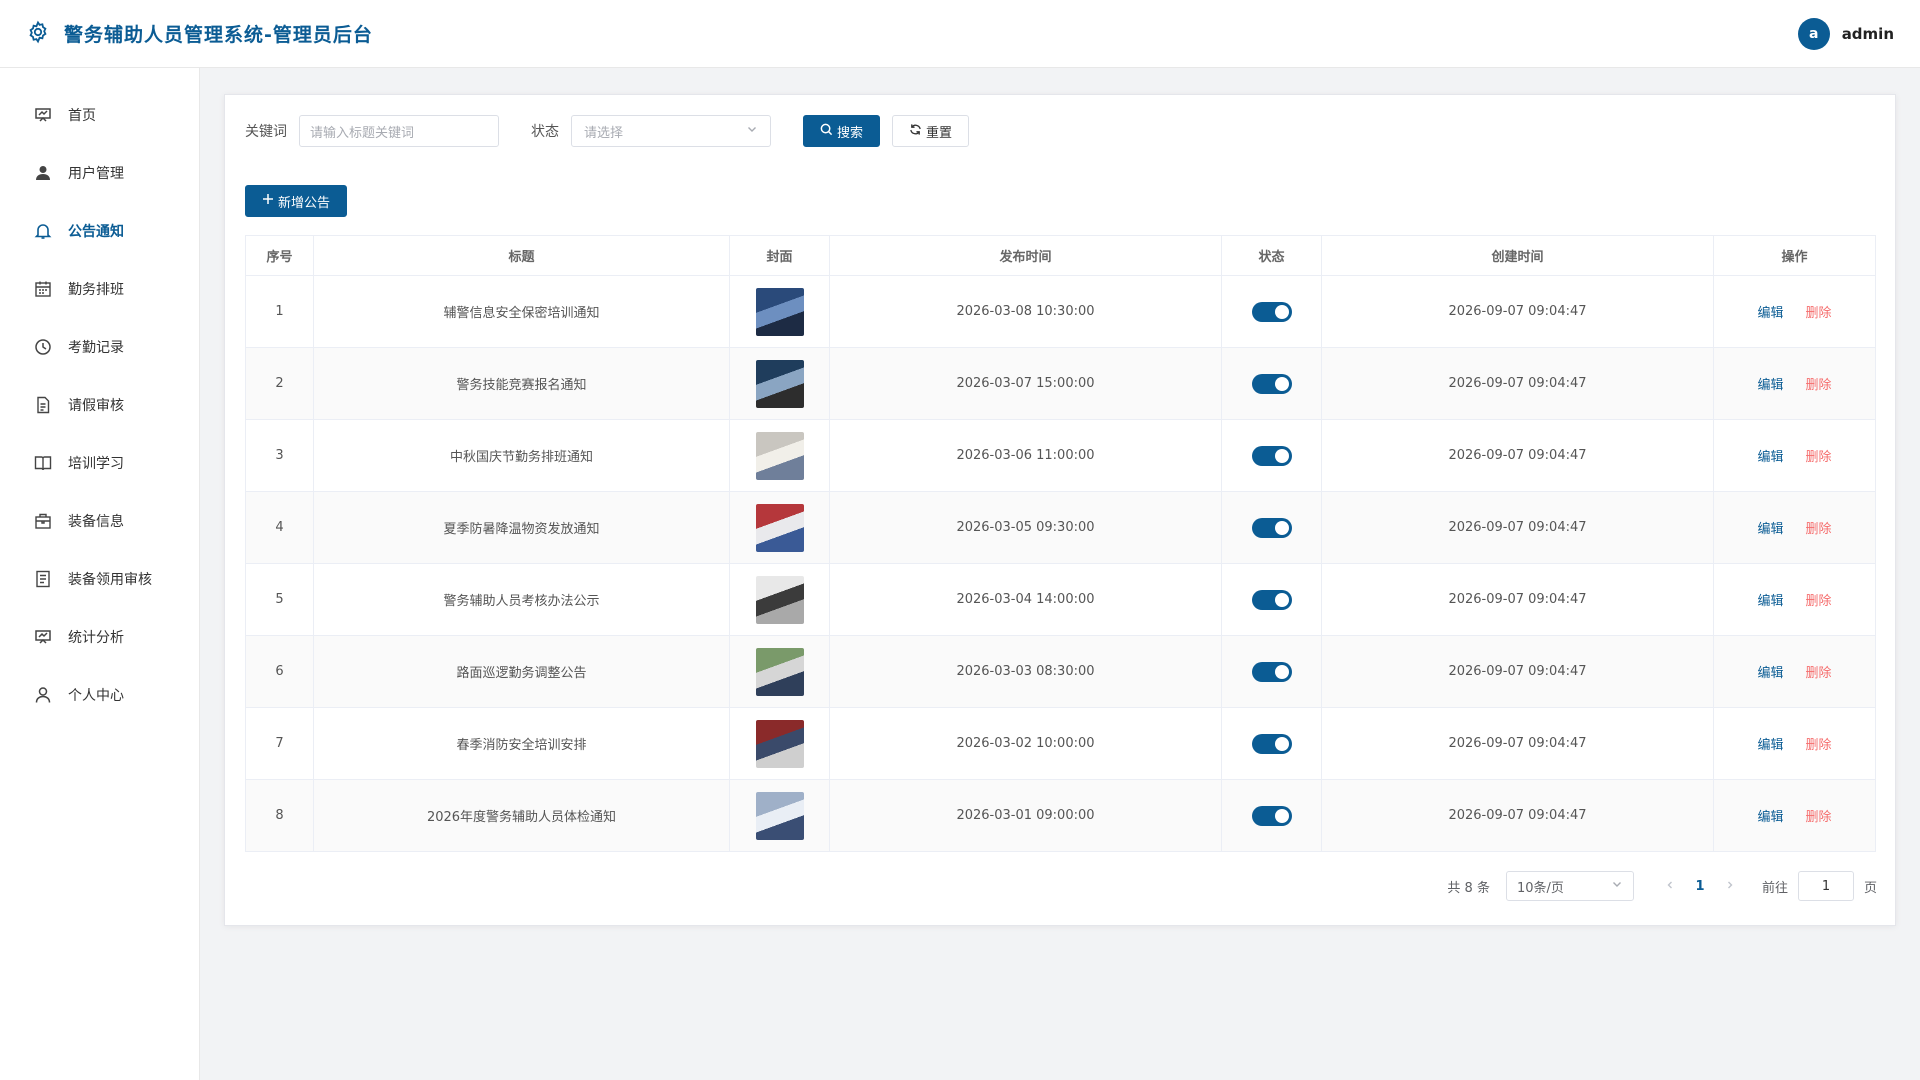 This screenshot has width=1920, height=1080. I want to click on cell-no: 1, so click(279, 311).